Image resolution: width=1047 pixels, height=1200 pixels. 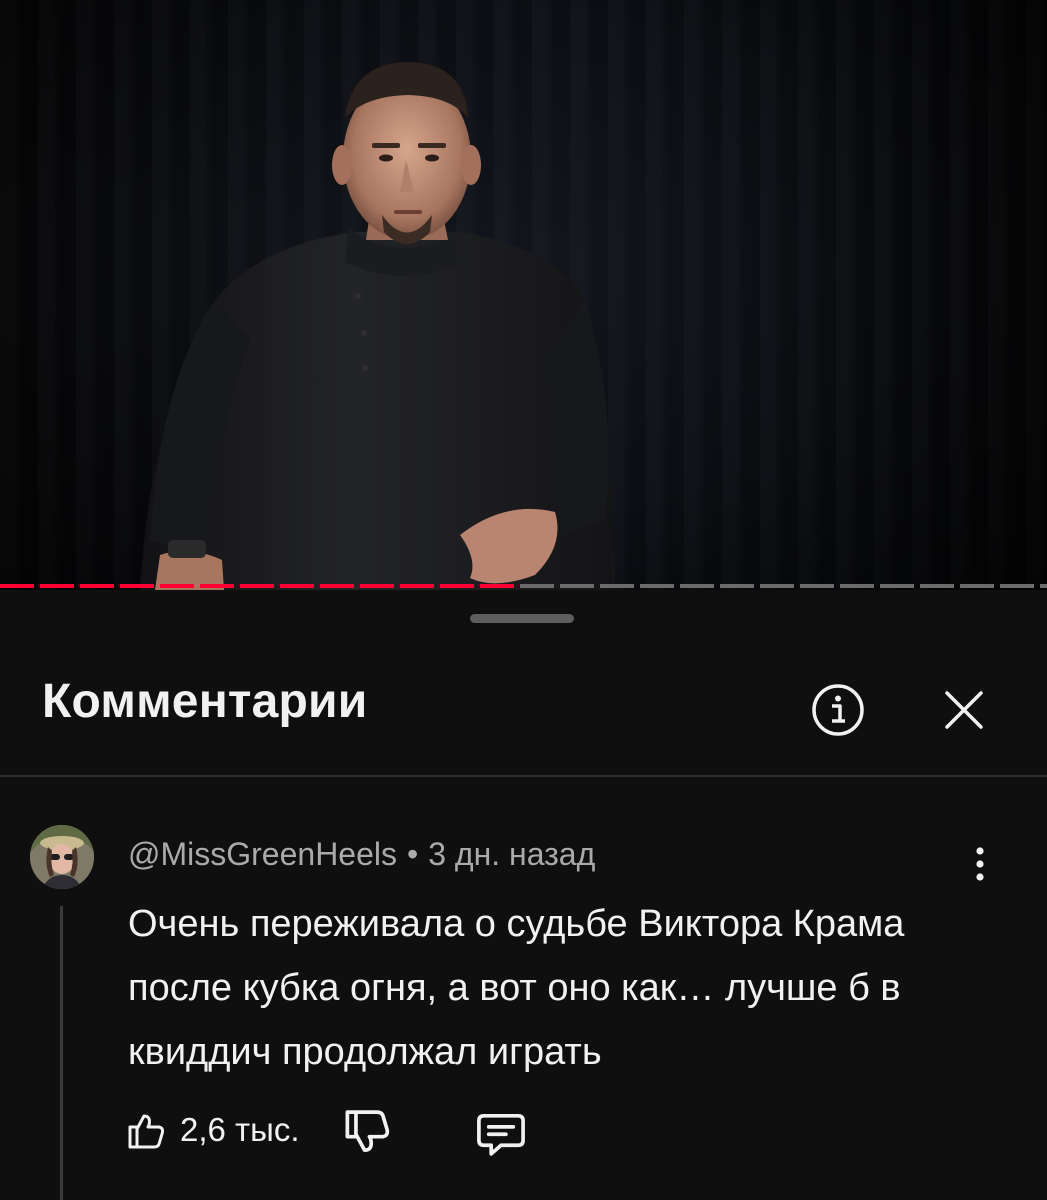 I want to click on avatar-image, so click(x=62, y=857).